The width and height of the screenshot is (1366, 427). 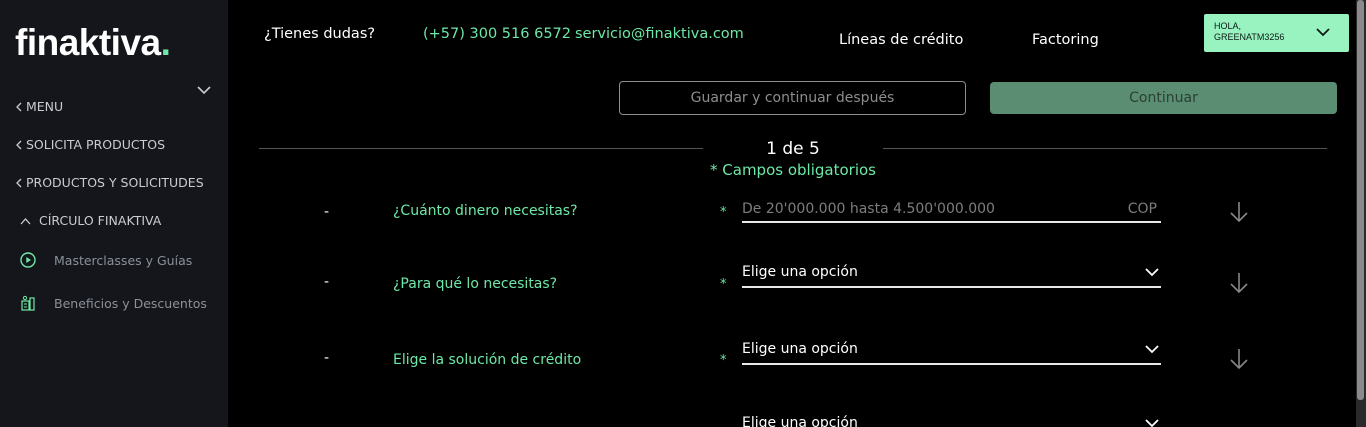 I want to click on sidebar-subitem-label: Masterclasses y Guías, so click(x=123, y=260).